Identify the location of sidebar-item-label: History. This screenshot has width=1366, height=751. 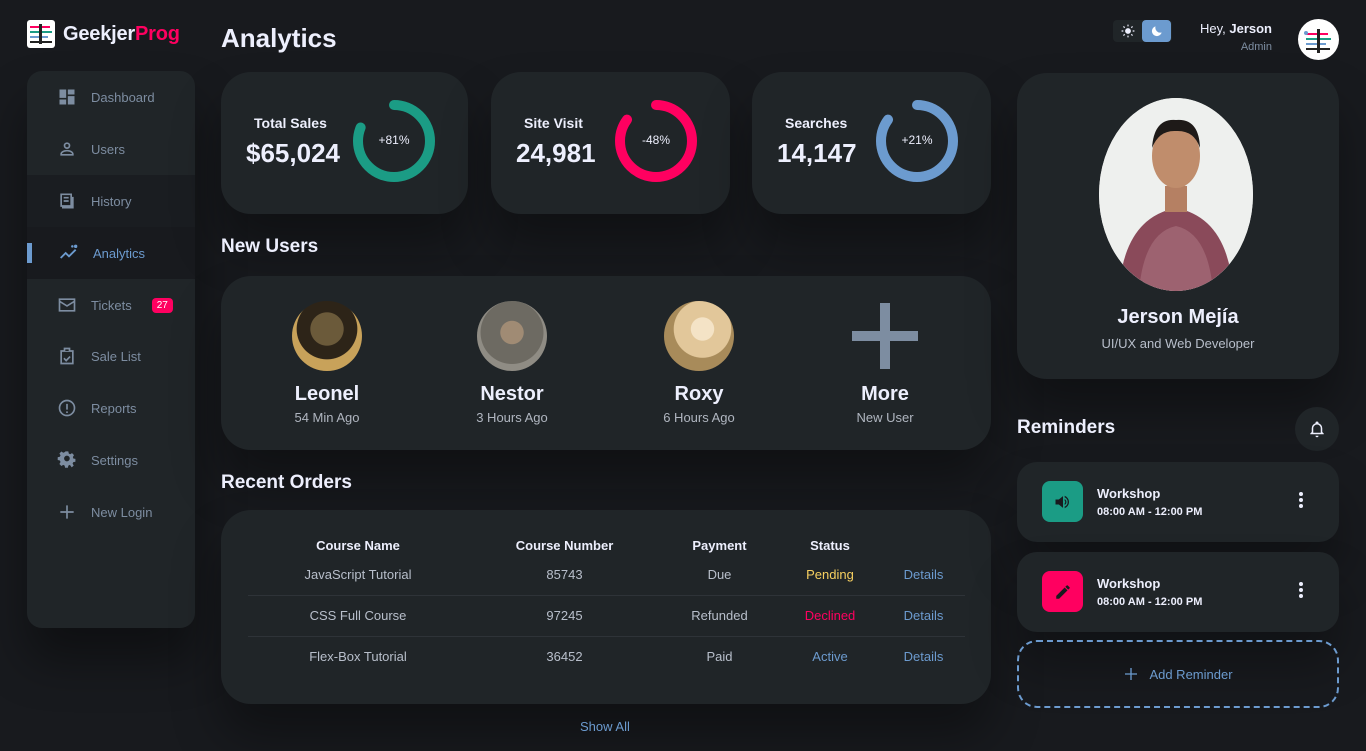
(111, 201).